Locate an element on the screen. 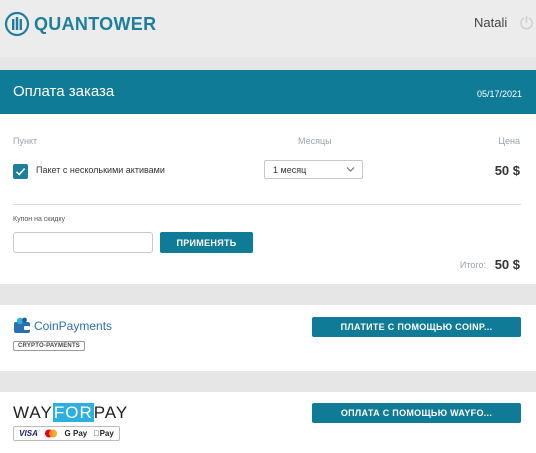 This screenshot has width=536, height=453. applepay-text: Pay is located at coordinates (106, 433).